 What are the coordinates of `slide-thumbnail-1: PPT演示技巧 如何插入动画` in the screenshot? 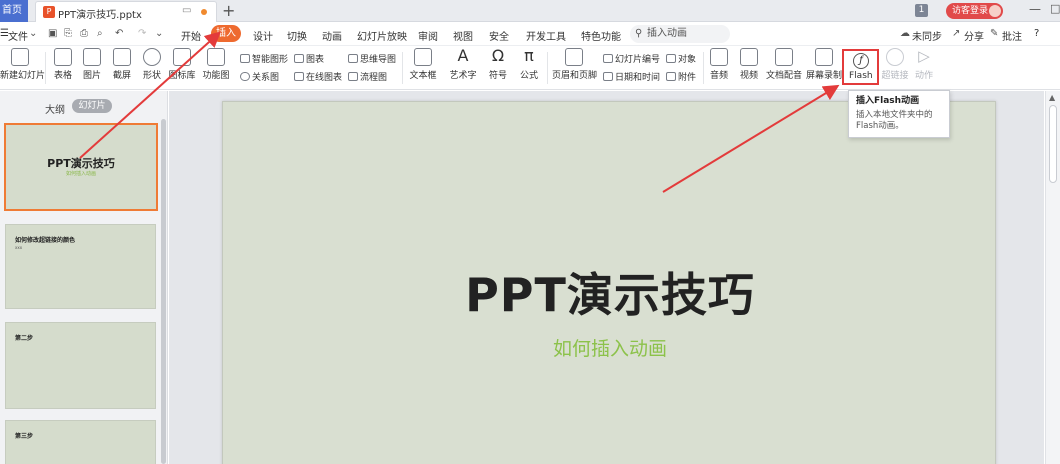 It's located at (81, 167).